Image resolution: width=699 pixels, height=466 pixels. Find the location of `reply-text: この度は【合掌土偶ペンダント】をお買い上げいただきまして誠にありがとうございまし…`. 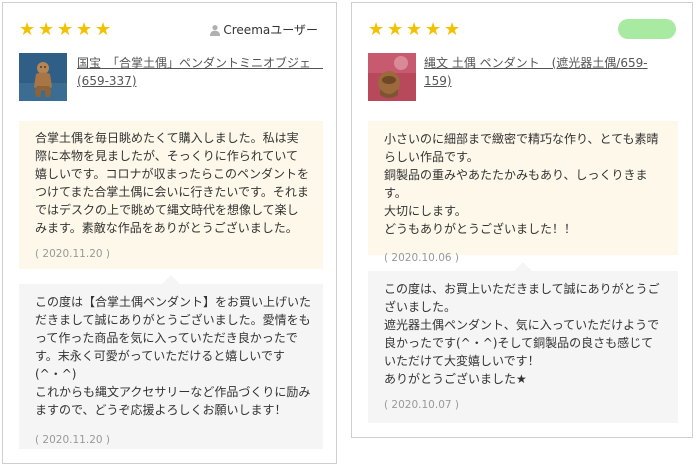

reply-text: この度は【合掌土偶ペンダント】をお買い上げいただきまして誠にありがとうございまし… is located at coordinates (173, 356).